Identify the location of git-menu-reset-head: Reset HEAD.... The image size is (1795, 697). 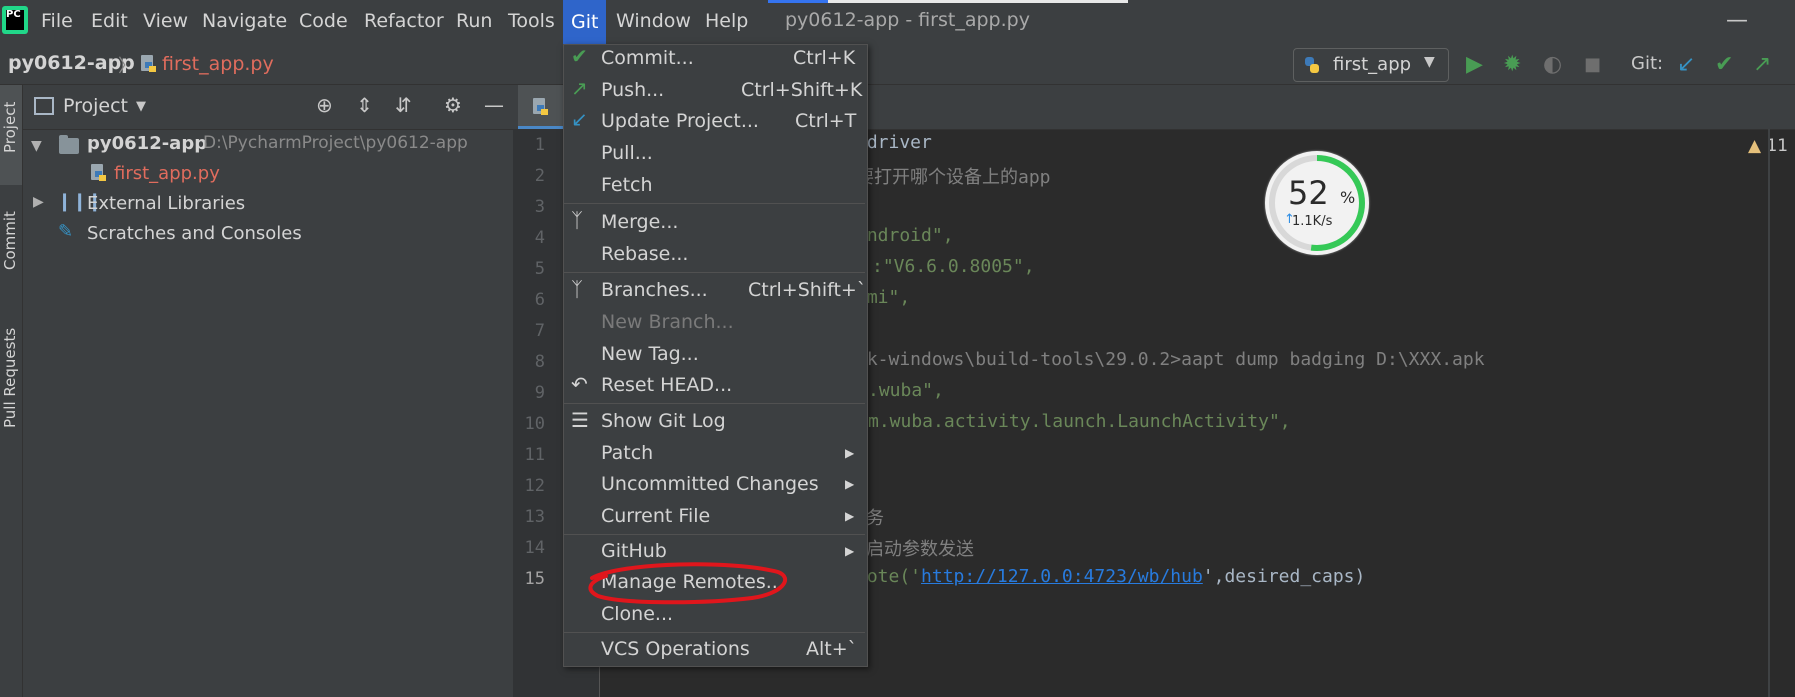
(666, 385).